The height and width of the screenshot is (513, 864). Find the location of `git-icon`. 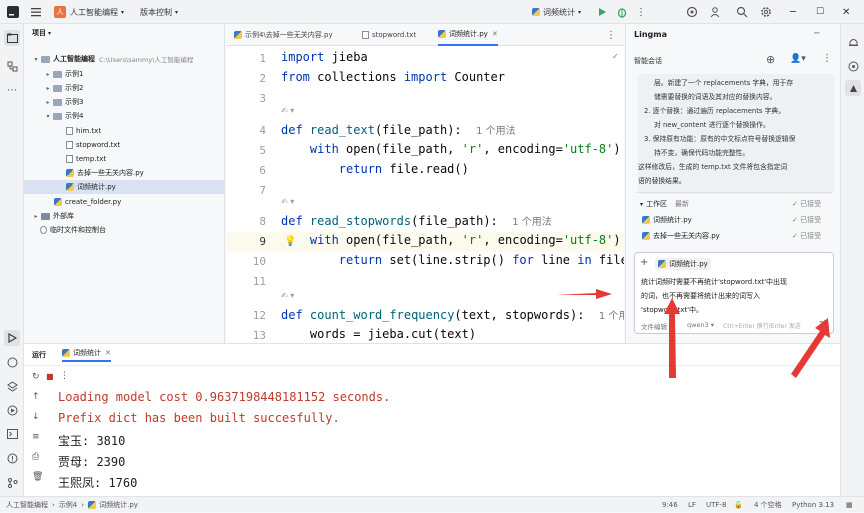

git-icon is located at coordinates (12, 482).